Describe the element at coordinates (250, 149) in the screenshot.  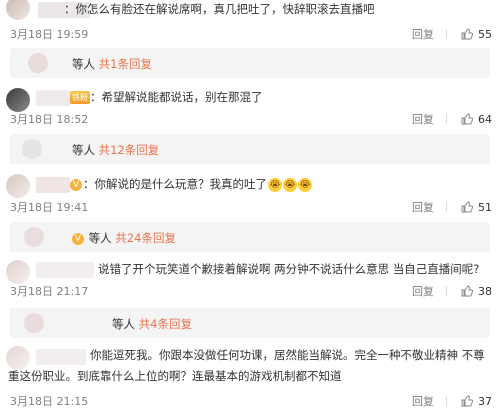
I see `sub-reply-box: 等人 共12条回复` at that location.